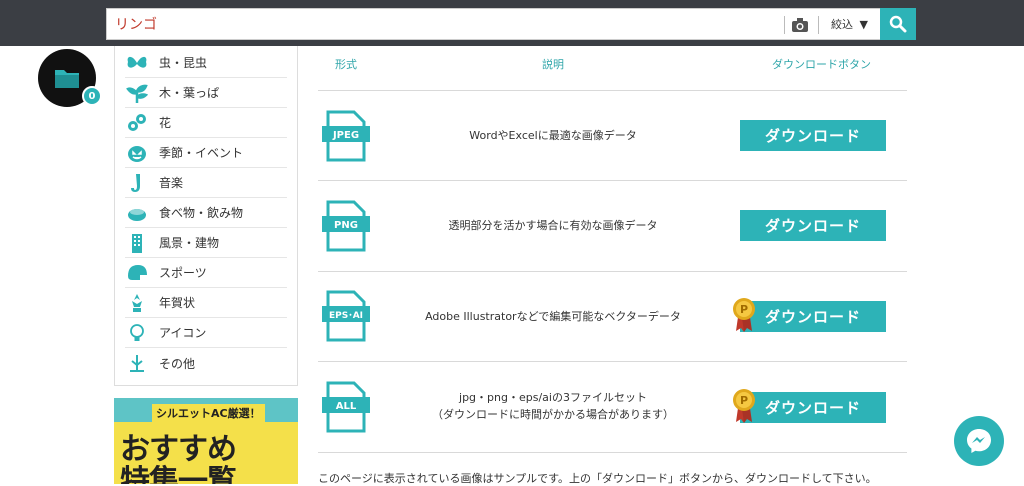 Image resolution: width=1024 pixels, height=486 pixels. I want to click on filter-dropdown: 絞込 ▼, so click(849, 24).